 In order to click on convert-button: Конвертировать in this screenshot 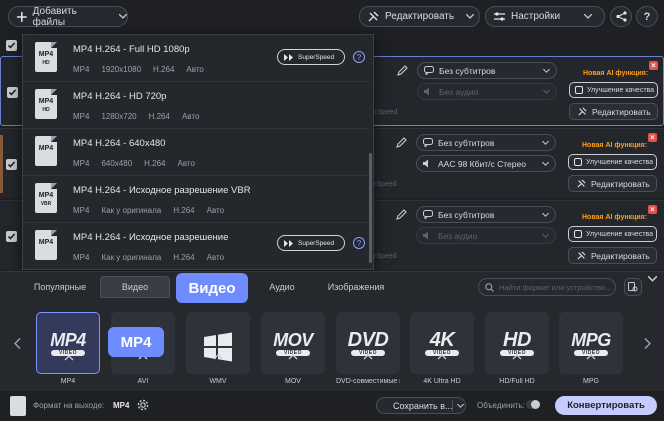, I will do `click(606, 405)`.